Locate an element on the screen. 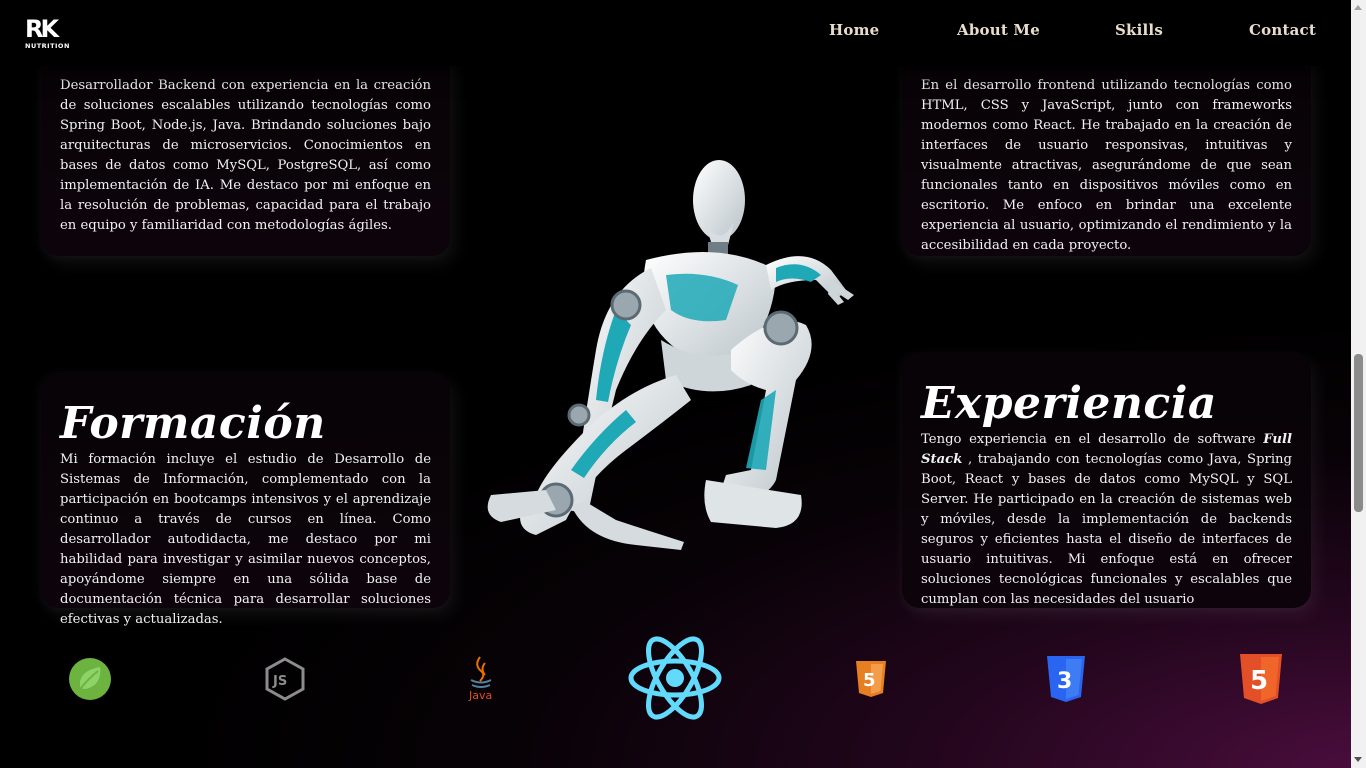 The width and height of the screenshot is (1366, 768). formacion-title: Formación is located at coordinates (193, 423).